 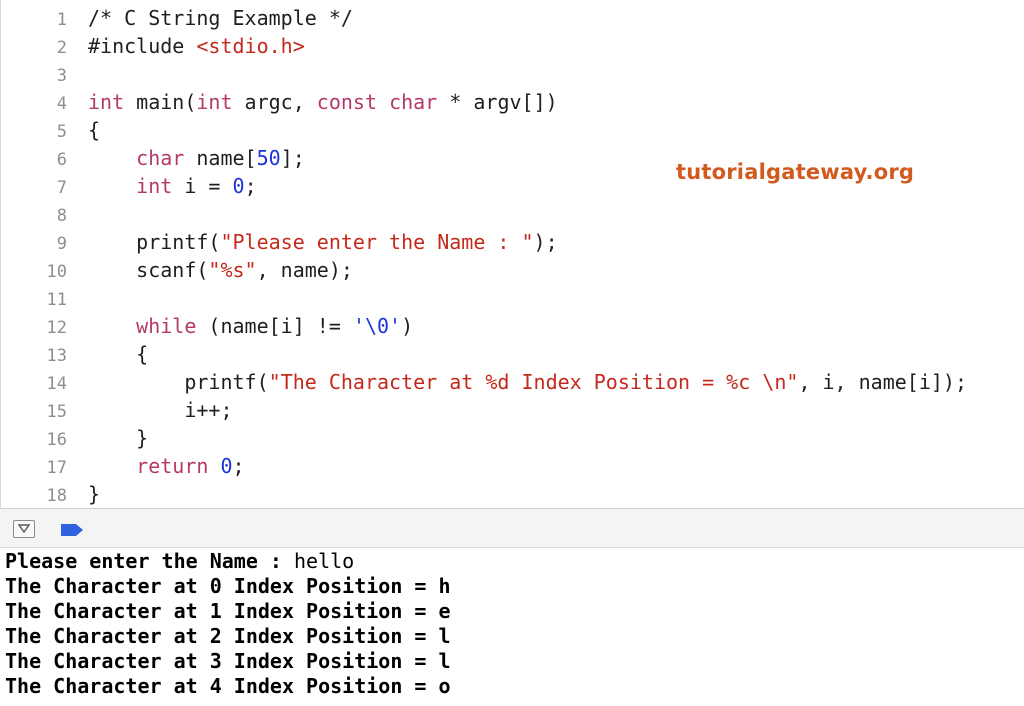 I want to click on console-prompt-line: Please enter the Name : hello, so click(x=179, y=561).